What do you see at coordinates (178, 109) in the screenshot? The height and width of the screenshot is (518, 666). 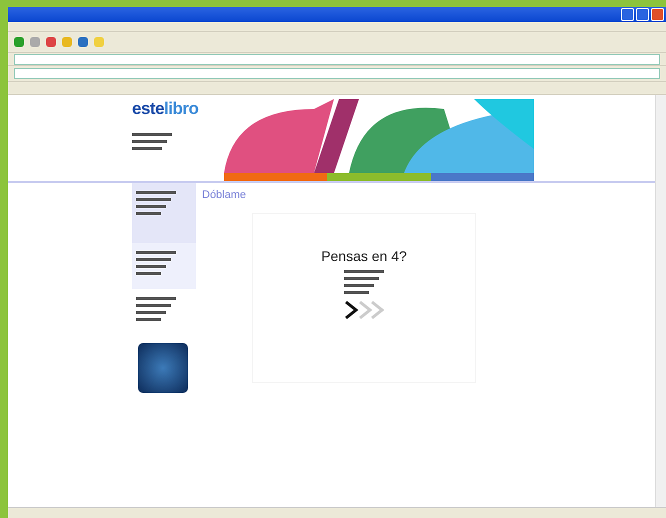 I see `site-logo: estelibro` at bounding box center [178, 109].